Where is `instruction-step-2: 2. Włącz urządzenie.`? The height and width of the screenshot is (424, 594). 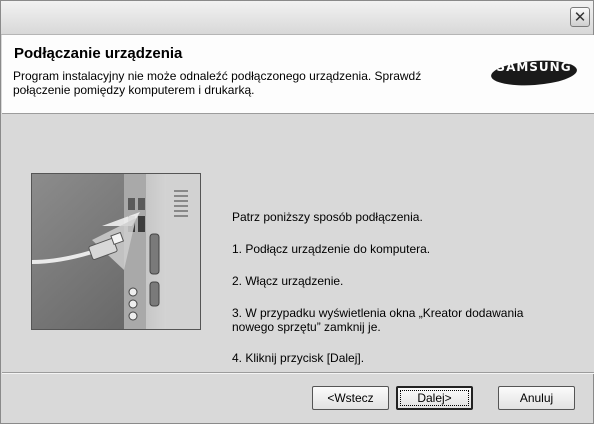
instruction-step-2: 2. Włącz urządzenie. is located at coordinates (288, 281).